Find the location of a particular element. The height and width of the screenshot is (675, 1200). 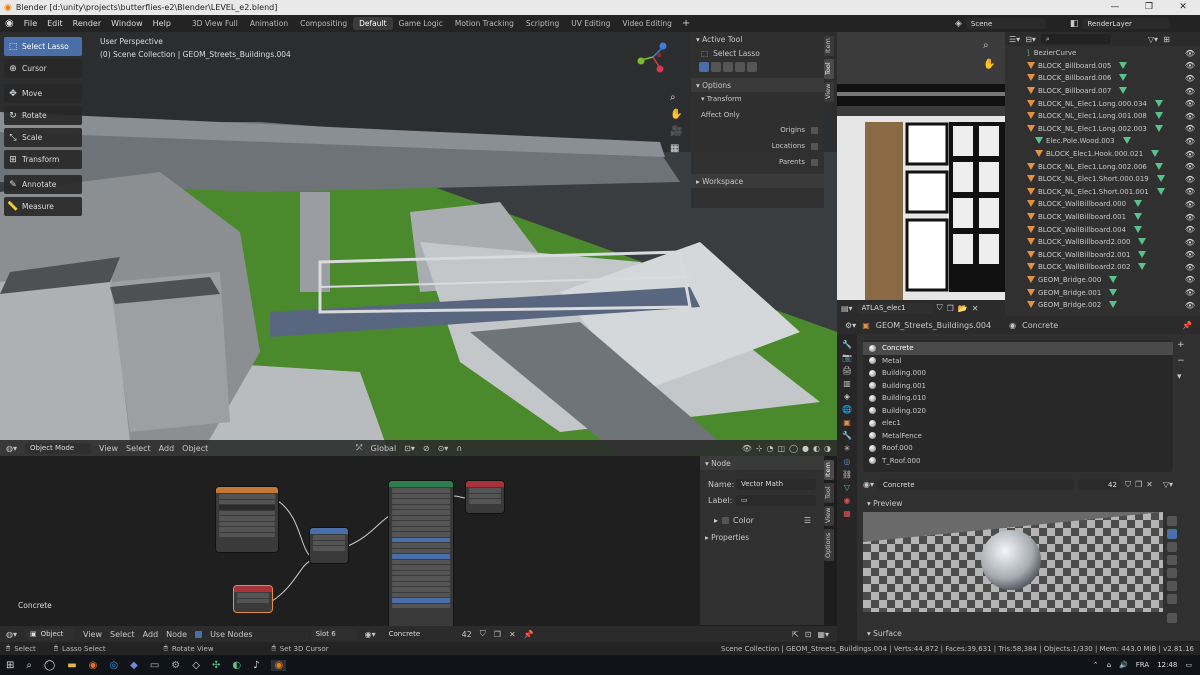

viewport-menu-add: Add is located at coordinates (167, 448).